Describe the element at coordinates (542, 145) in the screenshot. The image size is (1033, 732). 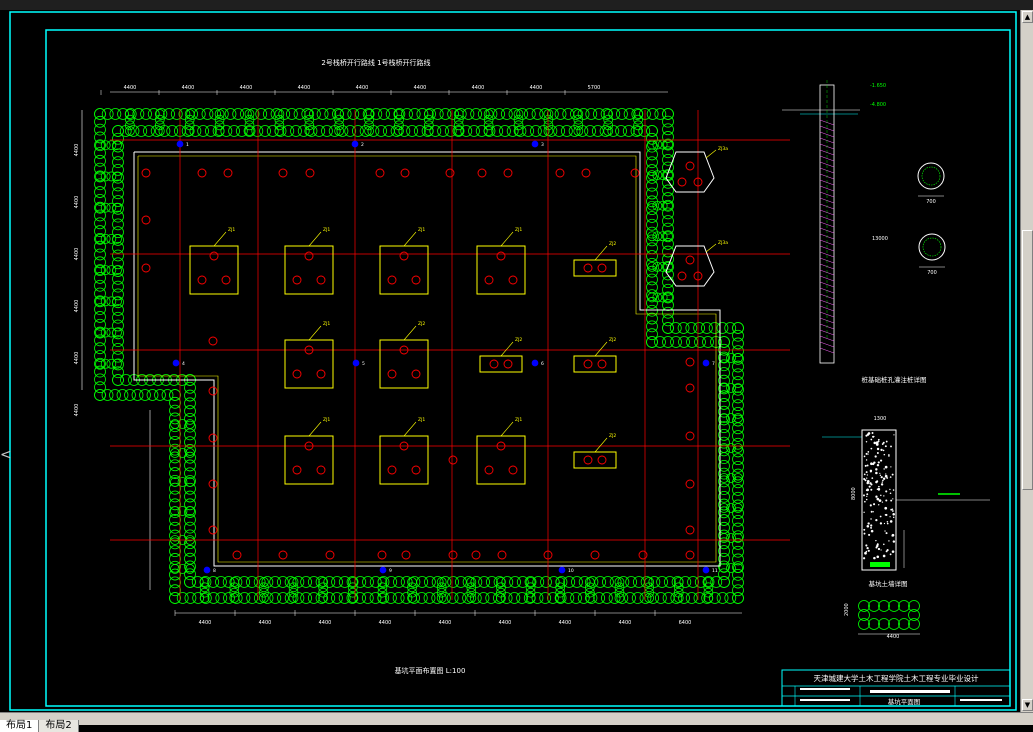
I see `axis-label: 3` at that location.